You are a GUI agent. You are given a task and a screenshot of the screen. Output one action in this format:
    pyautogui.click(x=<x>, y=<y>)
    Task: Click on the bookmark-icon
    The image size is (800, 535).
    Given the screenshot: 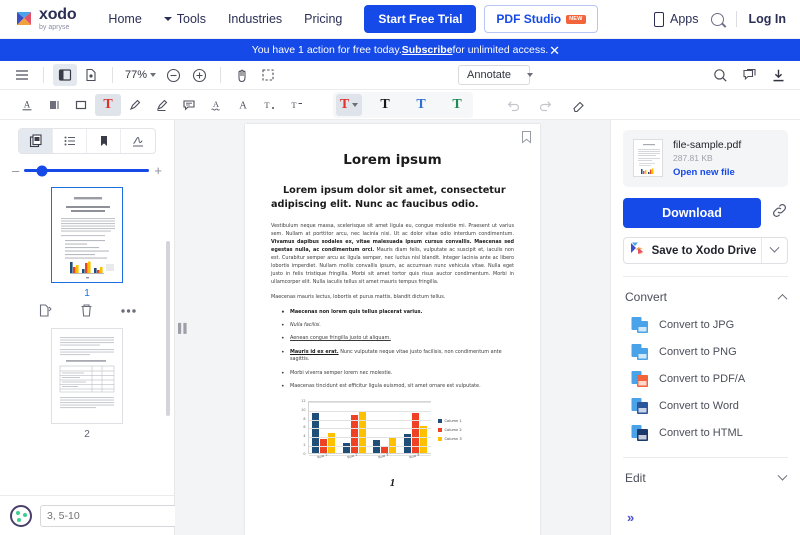 What is the action you would take?
    pyautogui.click(x=526, y=139)
    